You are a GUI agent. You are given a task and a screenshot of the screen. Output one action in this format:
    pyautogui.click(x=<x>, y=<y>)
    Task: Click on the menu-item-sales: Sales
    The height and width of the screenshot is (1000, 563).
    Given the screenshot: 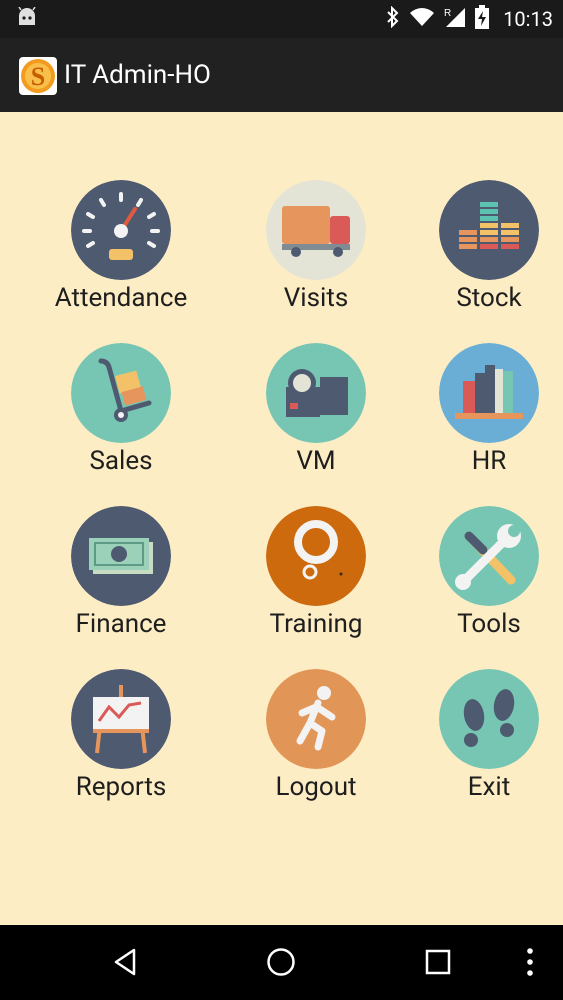 What is the action you would take?
    pyautogui.click(x=121, y=418)
    